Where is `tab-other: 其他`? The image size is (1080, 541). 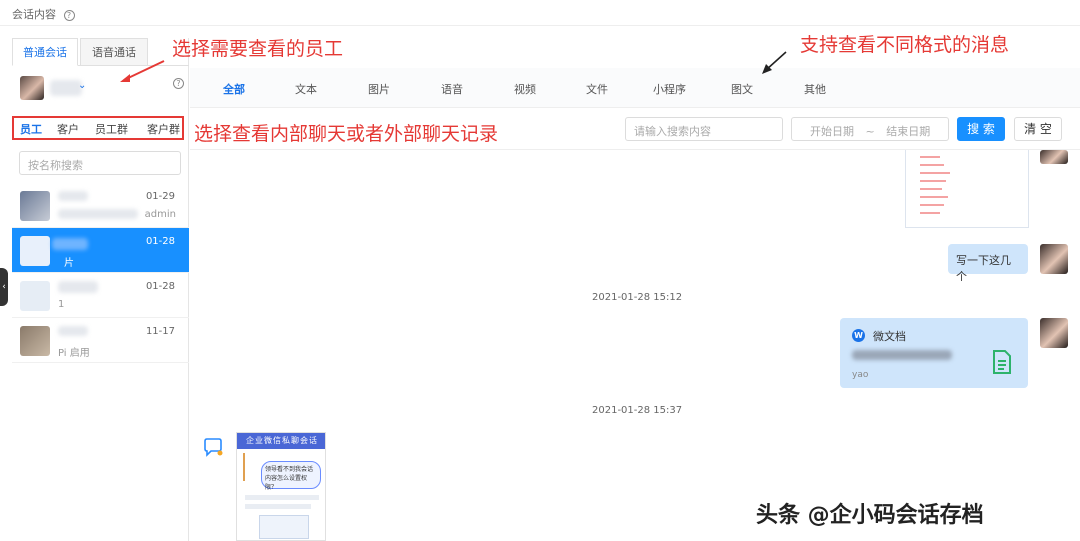 tab-other: 其他 is located at coordinates (815, 89).